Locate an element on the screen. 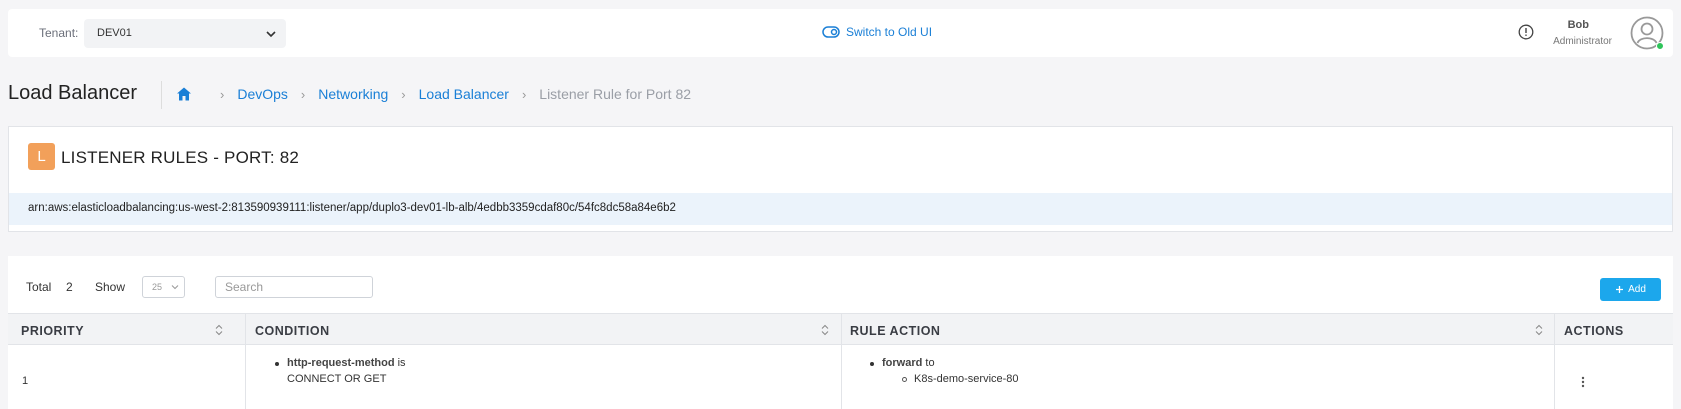 This screenshot has height=409, width=1681. tenant-value: DEV01 is located at coordinates (114, 33).